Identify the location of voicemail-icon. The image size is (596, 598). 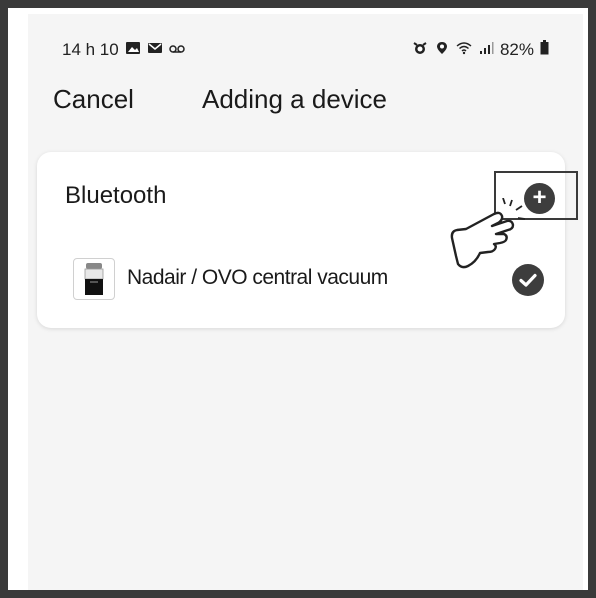
(176, 50).